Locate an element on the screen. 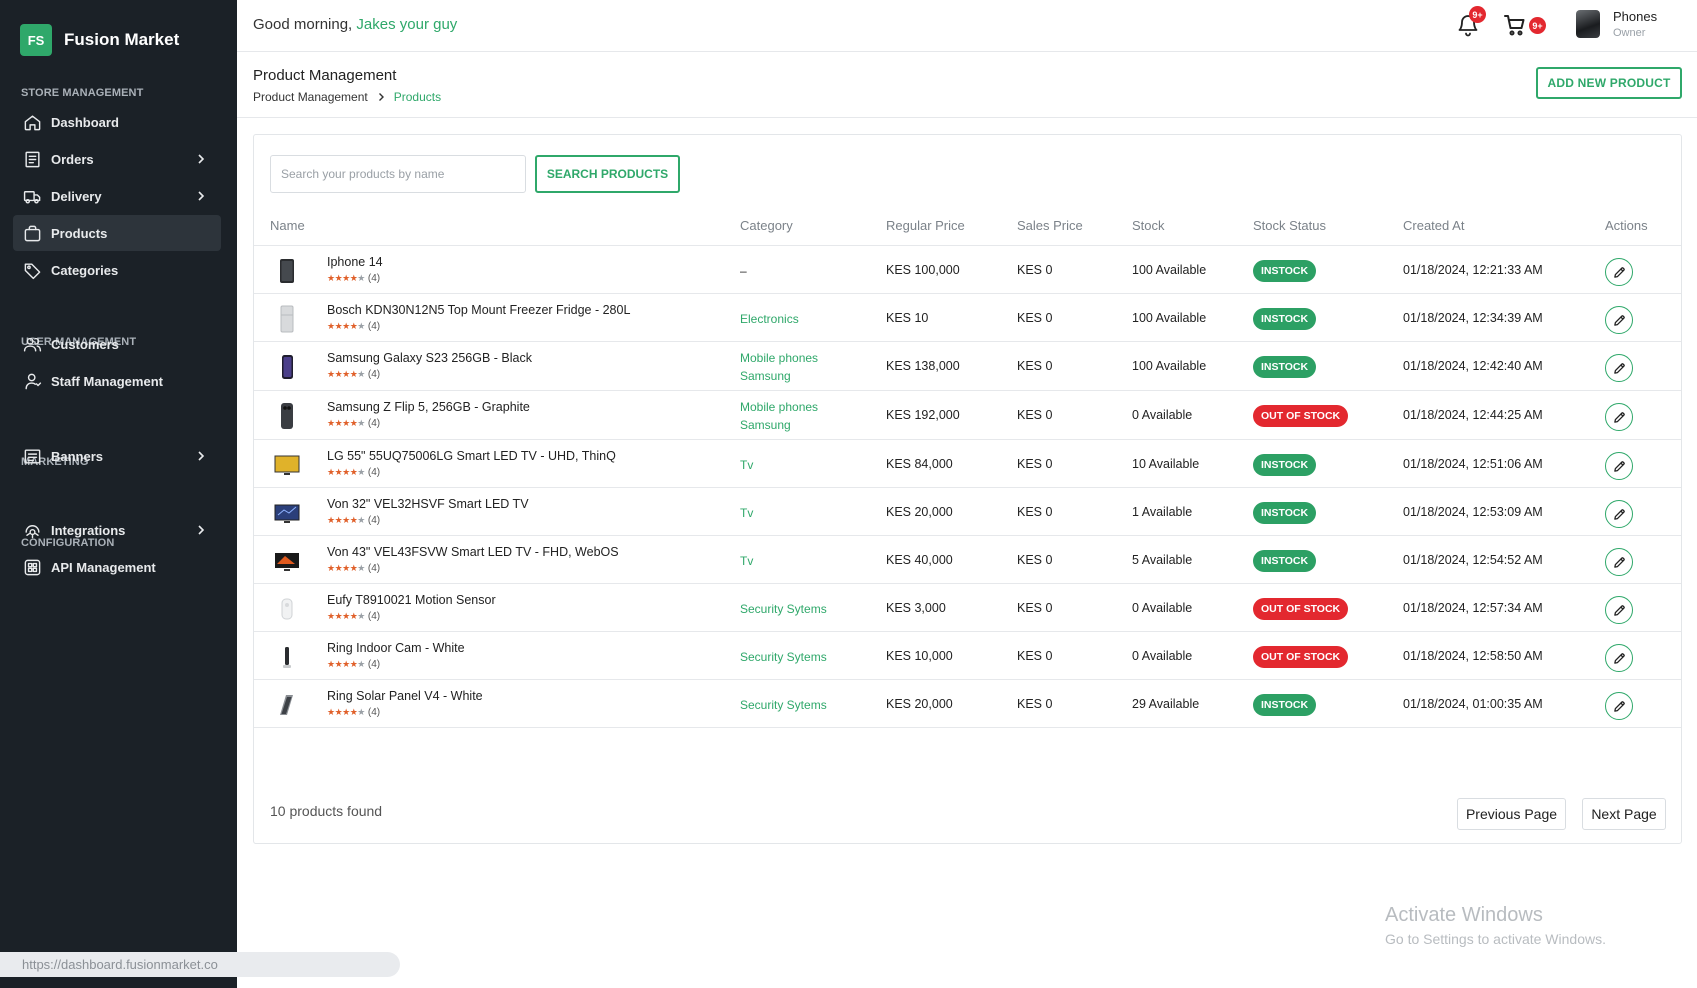 This screenshot has height=988, width=1697. user-avatar is located at coordinates (1588, 24).